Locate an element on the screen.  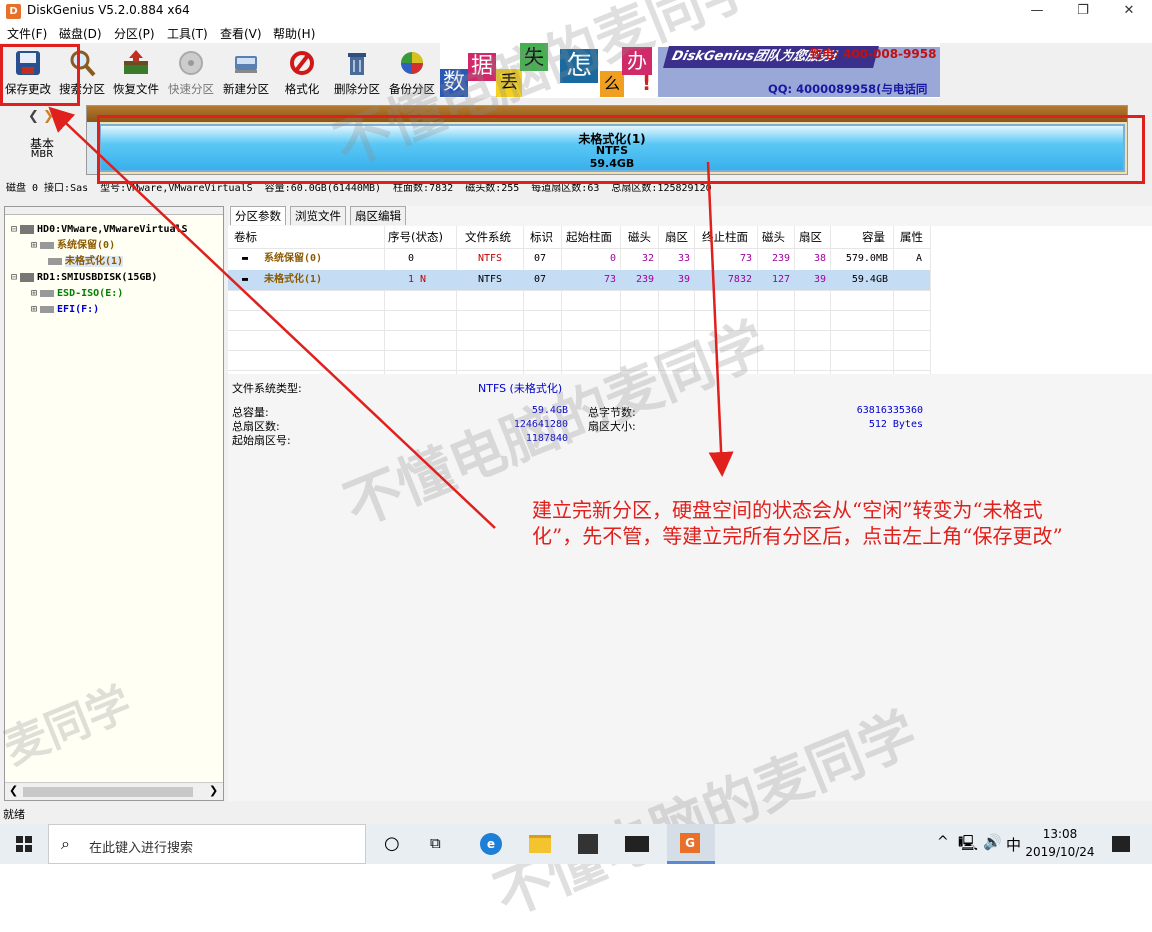
taskbar-search-box: ⌕ 在此键入进行搜索 is located at coordinates (207, 844).